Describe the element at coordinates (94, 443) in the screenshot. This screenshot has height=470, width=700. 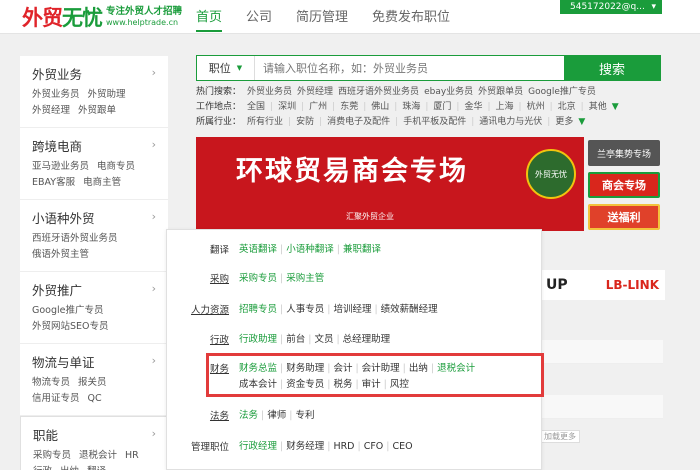
I see `category-functions: 职能 › 采购专员退税会计HR 行政出纳翻译` at that location.